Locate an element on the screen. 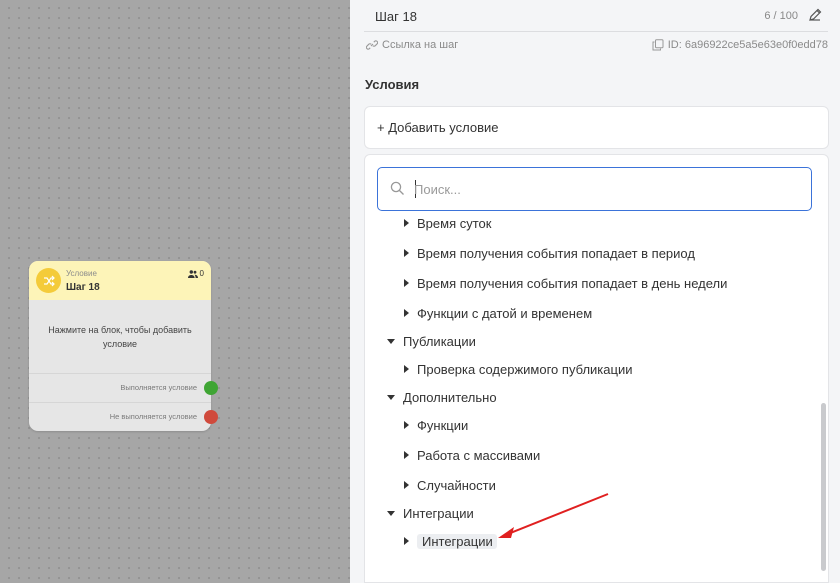 The width and height of the screenshot is (840, 583). tree-item-label: Функции is located at coordinates (443, 425).